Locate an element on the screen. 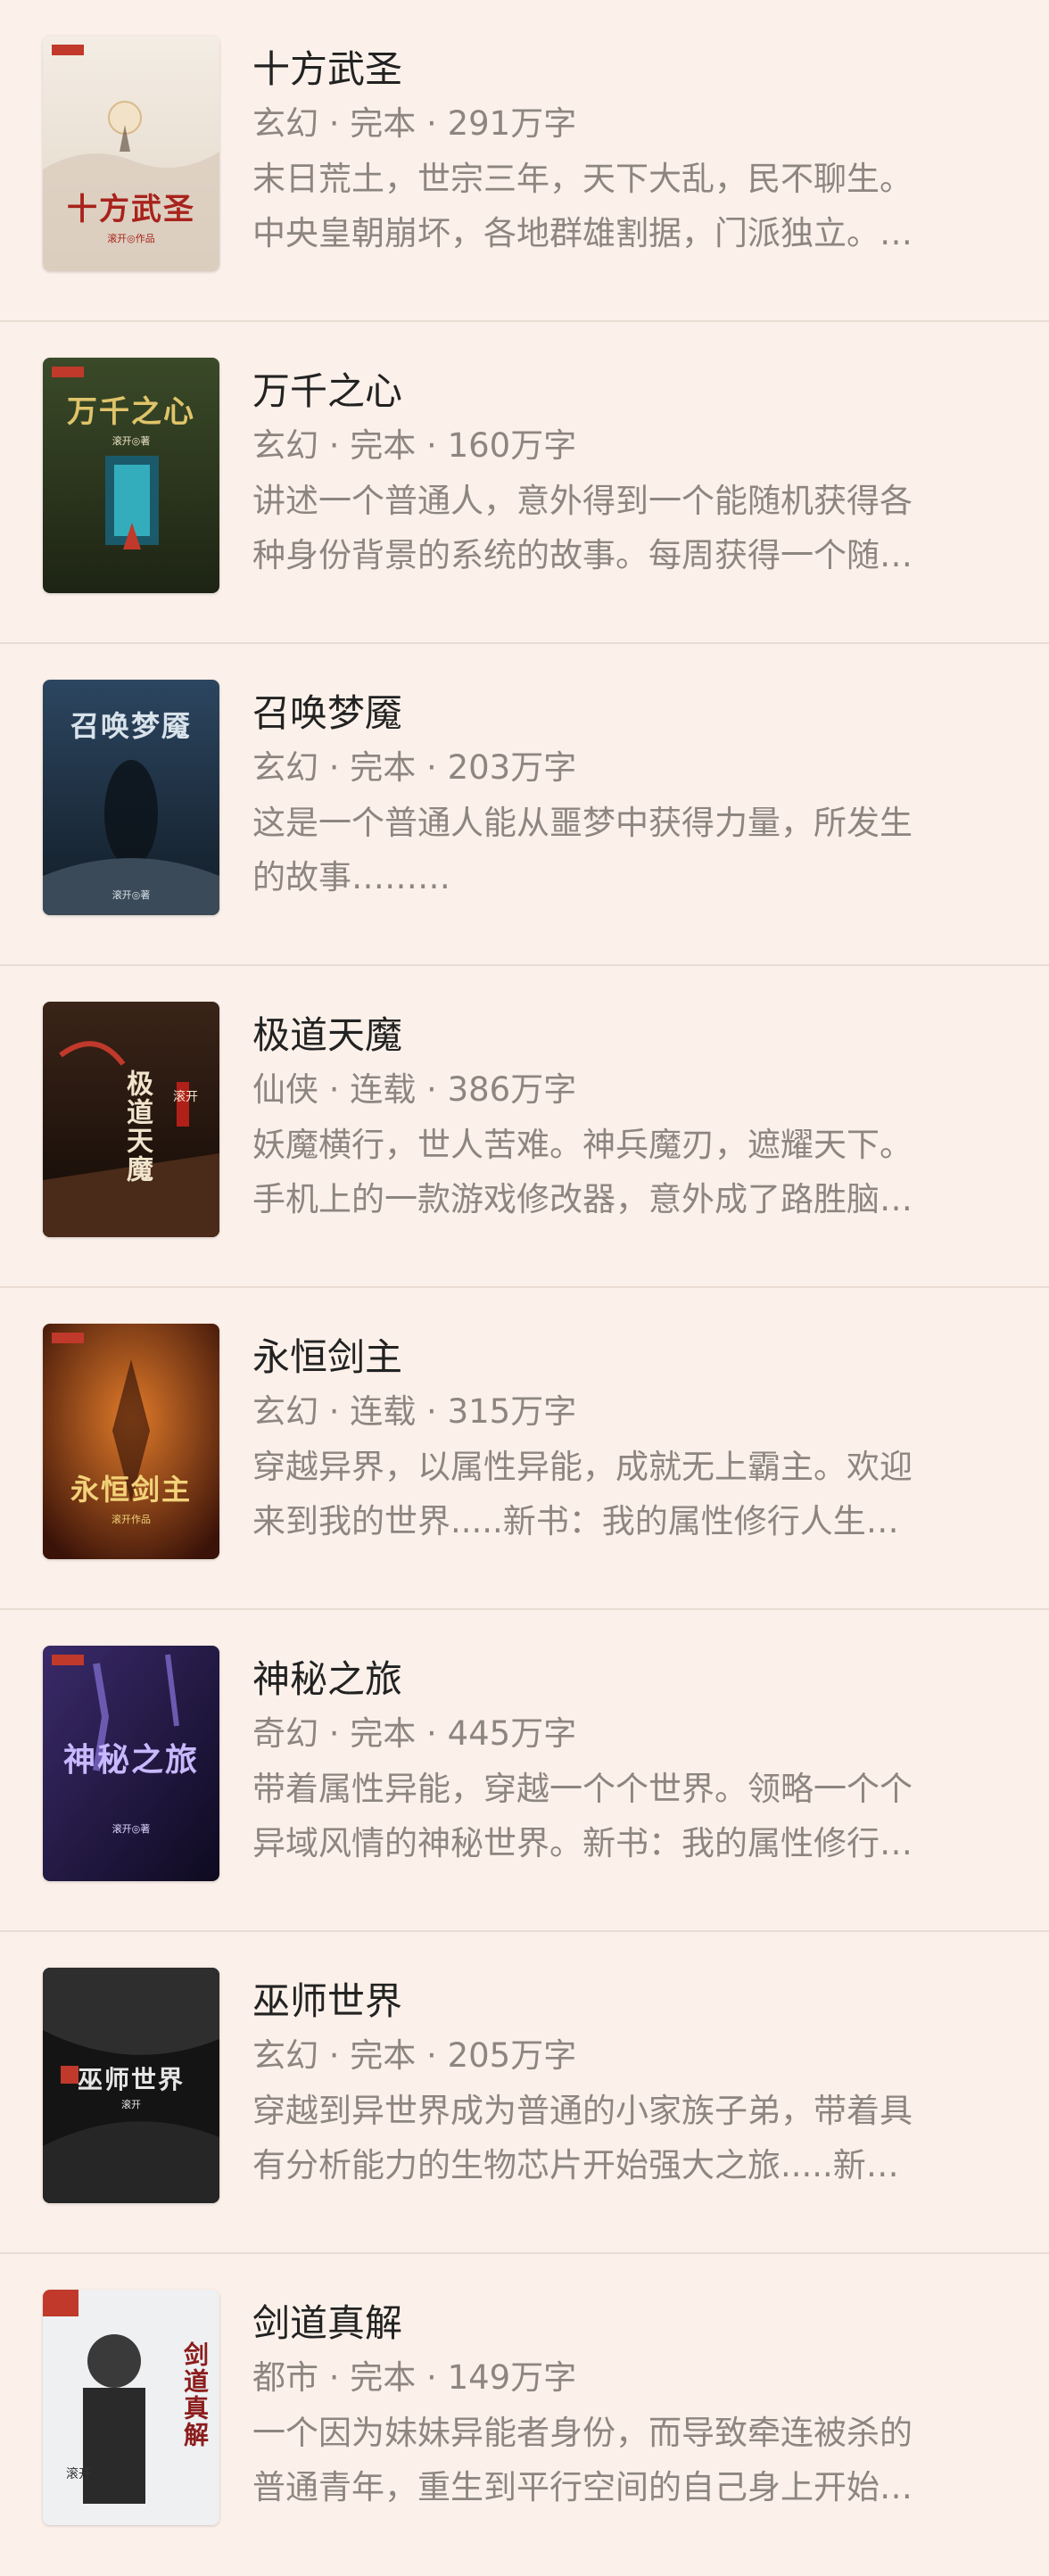  description-line: 带着属性异能，穿越一个个世界。领略一个个 is located at coordinates (582, 1789).